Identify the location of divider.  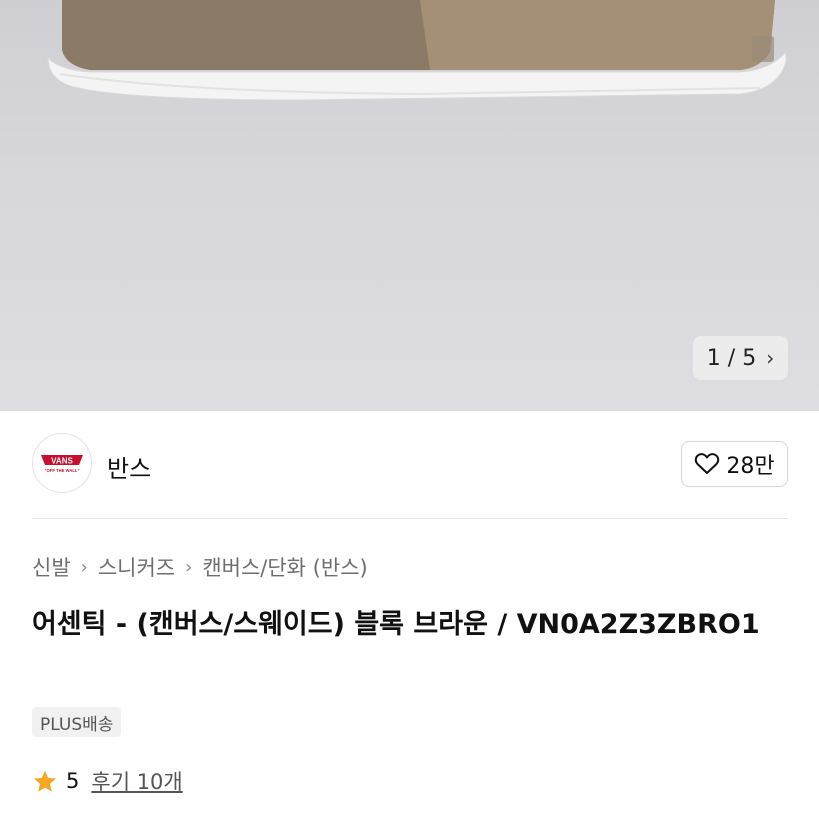
(410, 518).